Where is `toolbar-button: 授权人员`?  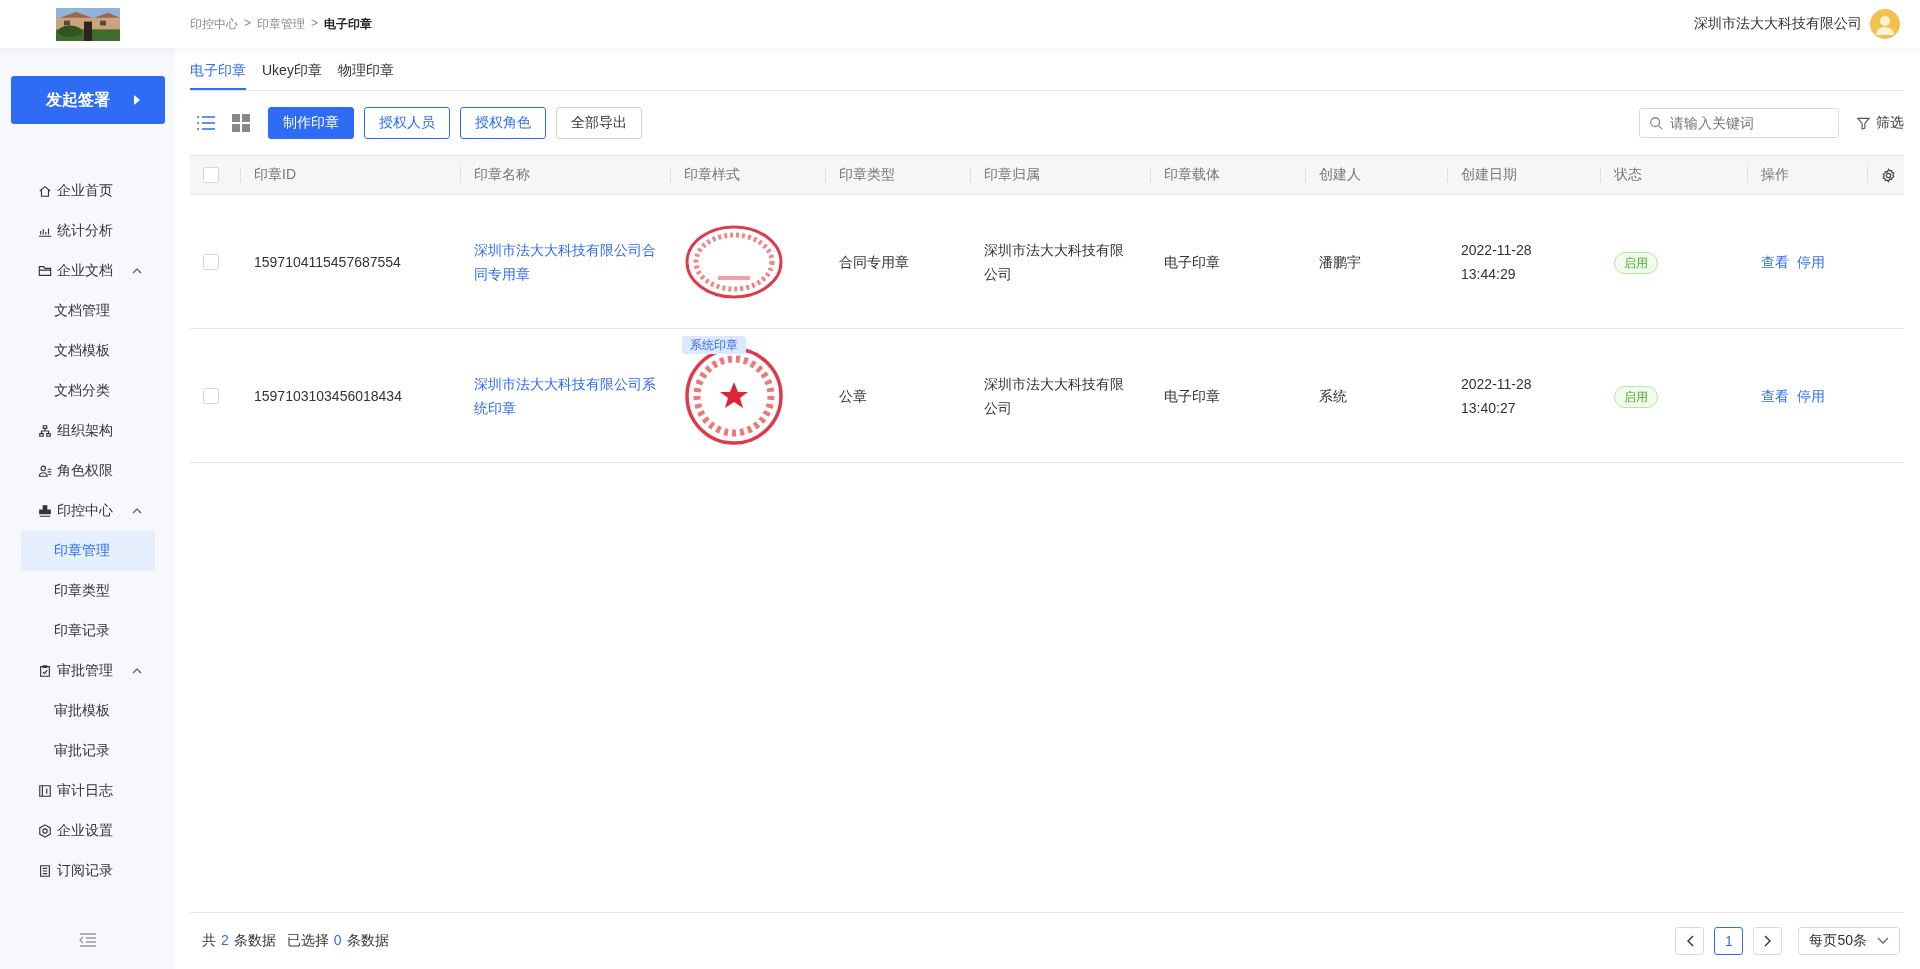
toolbar-button: 授权人员 is located at coordinates (407, 123).